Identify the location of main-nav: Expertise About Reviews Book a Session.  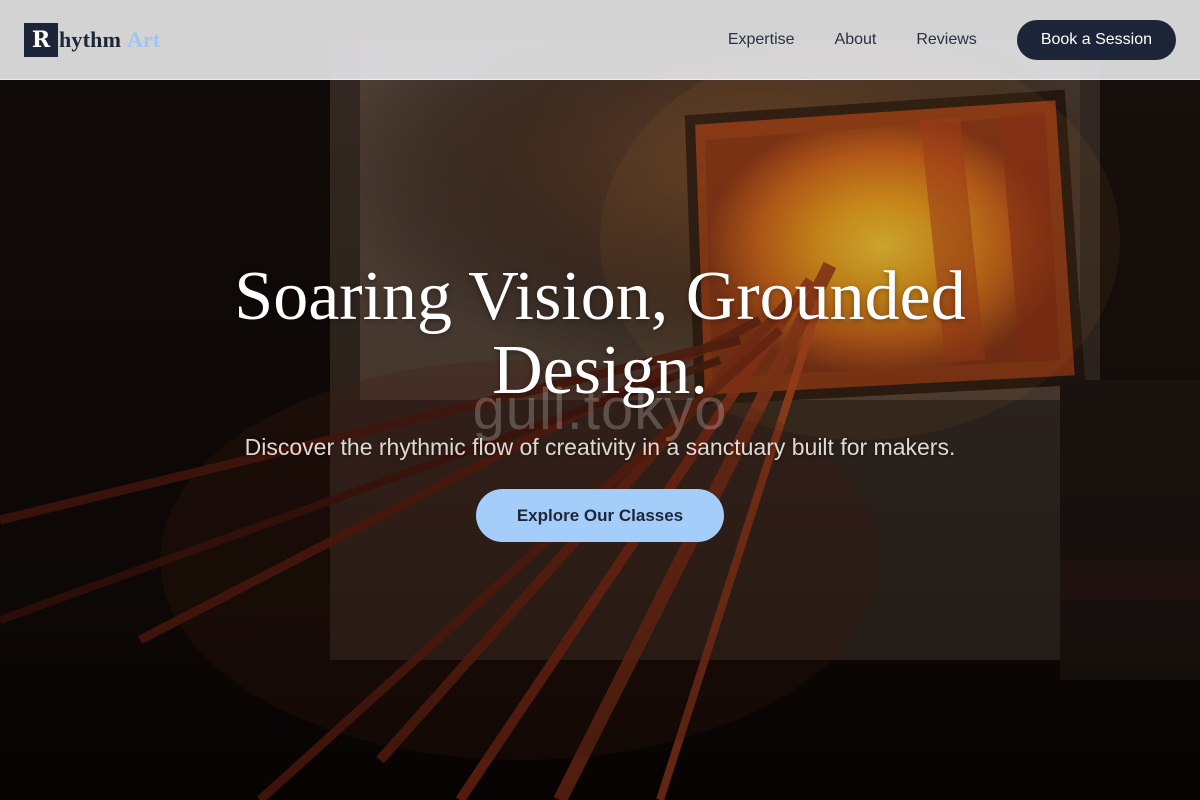
(952, 40).